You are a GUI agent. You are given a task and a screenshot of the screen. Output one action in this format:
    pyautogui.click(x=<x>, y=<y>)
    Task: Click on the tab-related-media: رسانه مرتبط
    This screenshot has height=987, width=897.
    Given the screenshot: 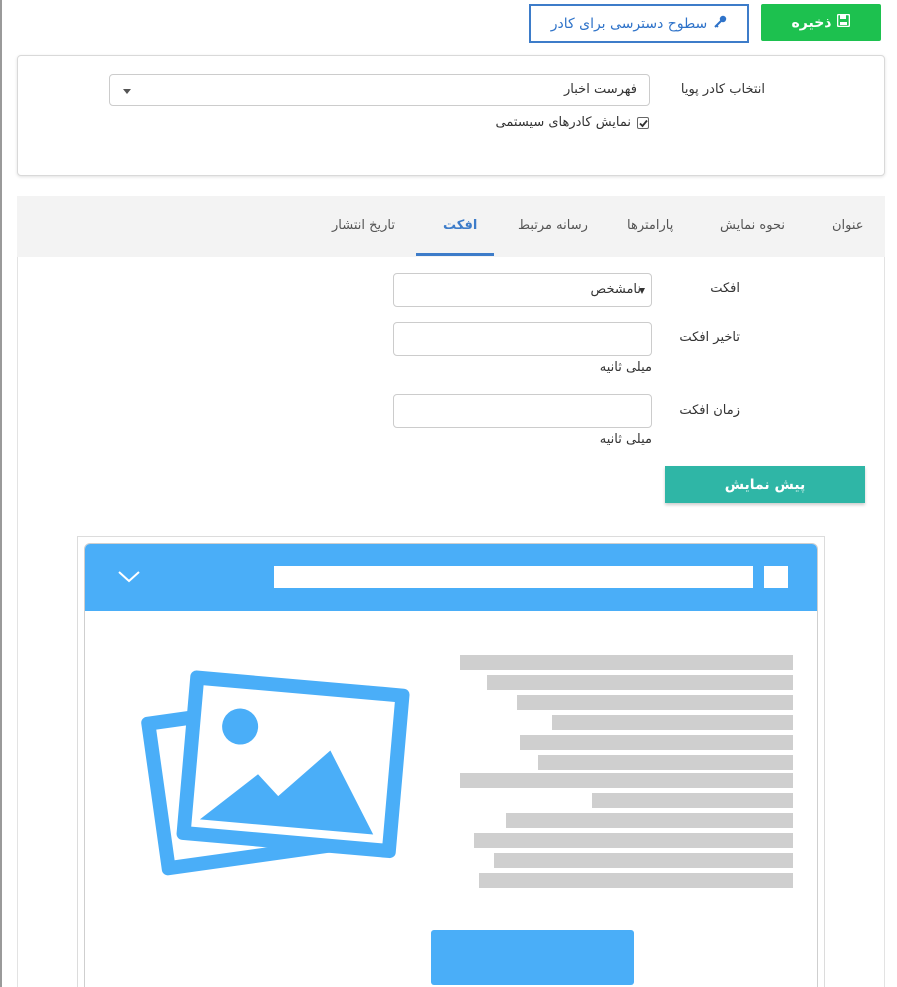 What is the action you would take?
    pyautogui.click(x=553, y=225)
    